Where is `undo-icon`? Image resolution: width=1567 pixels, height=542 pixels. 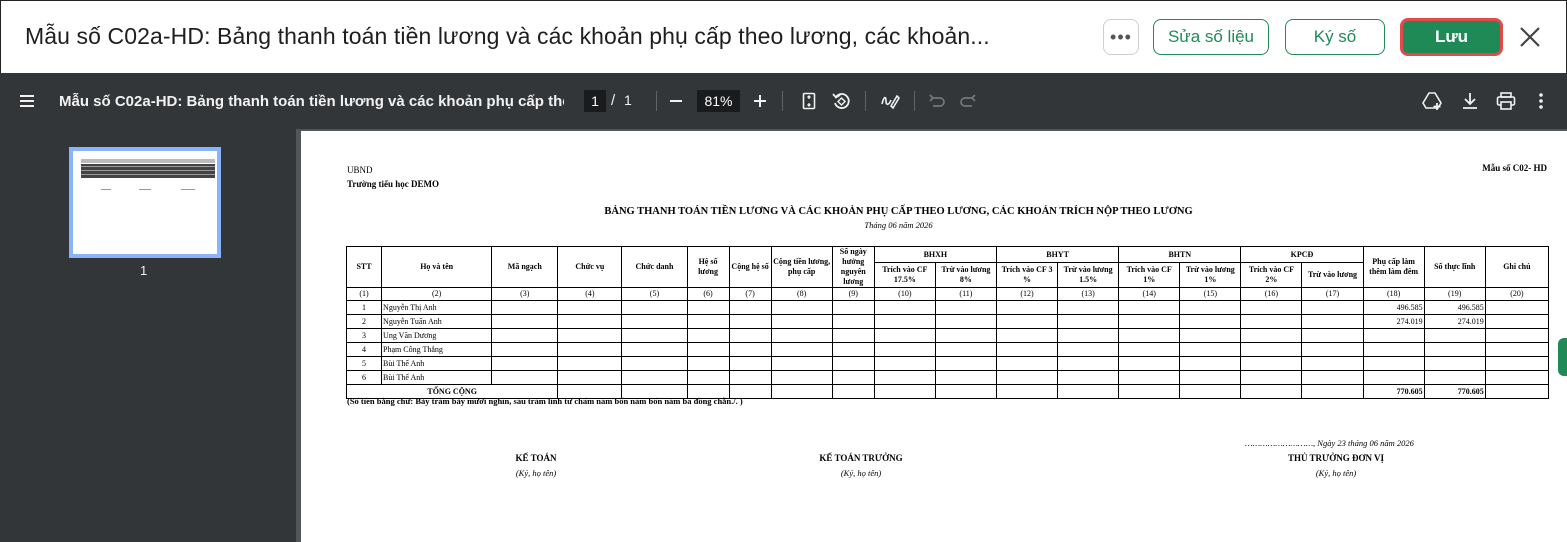
undo-icon is located at coordinates (937, 101).